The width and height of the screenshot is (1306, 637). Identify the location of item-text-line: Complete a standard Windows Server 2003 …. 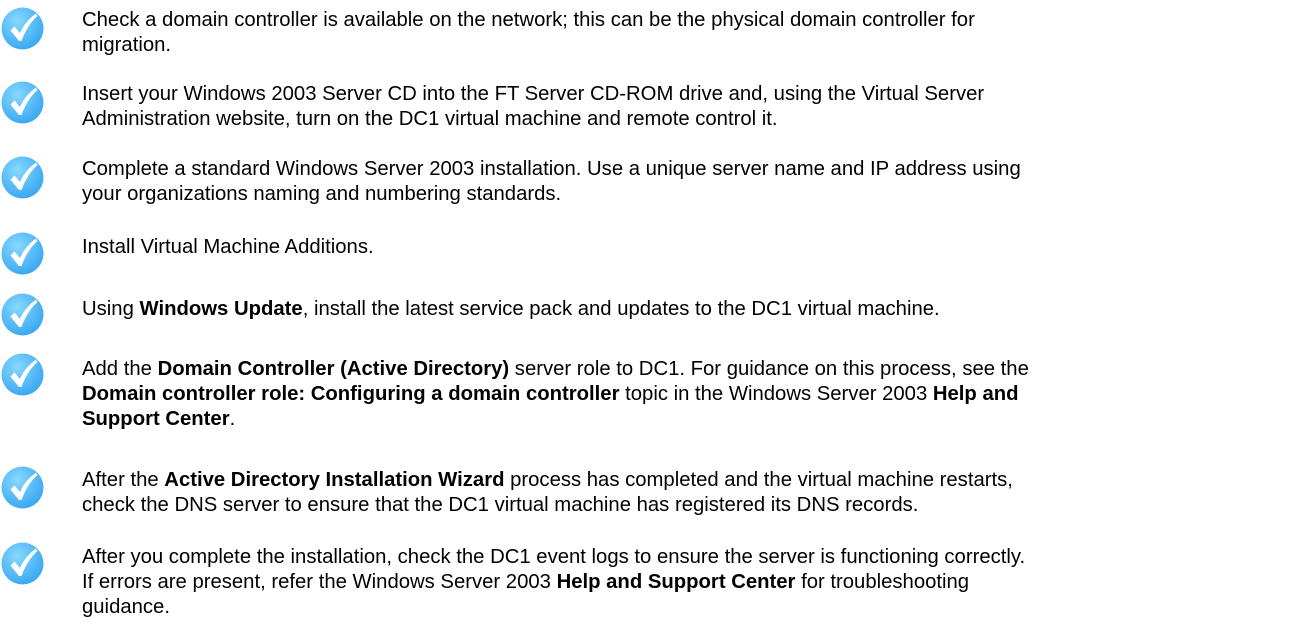
(689, 169).